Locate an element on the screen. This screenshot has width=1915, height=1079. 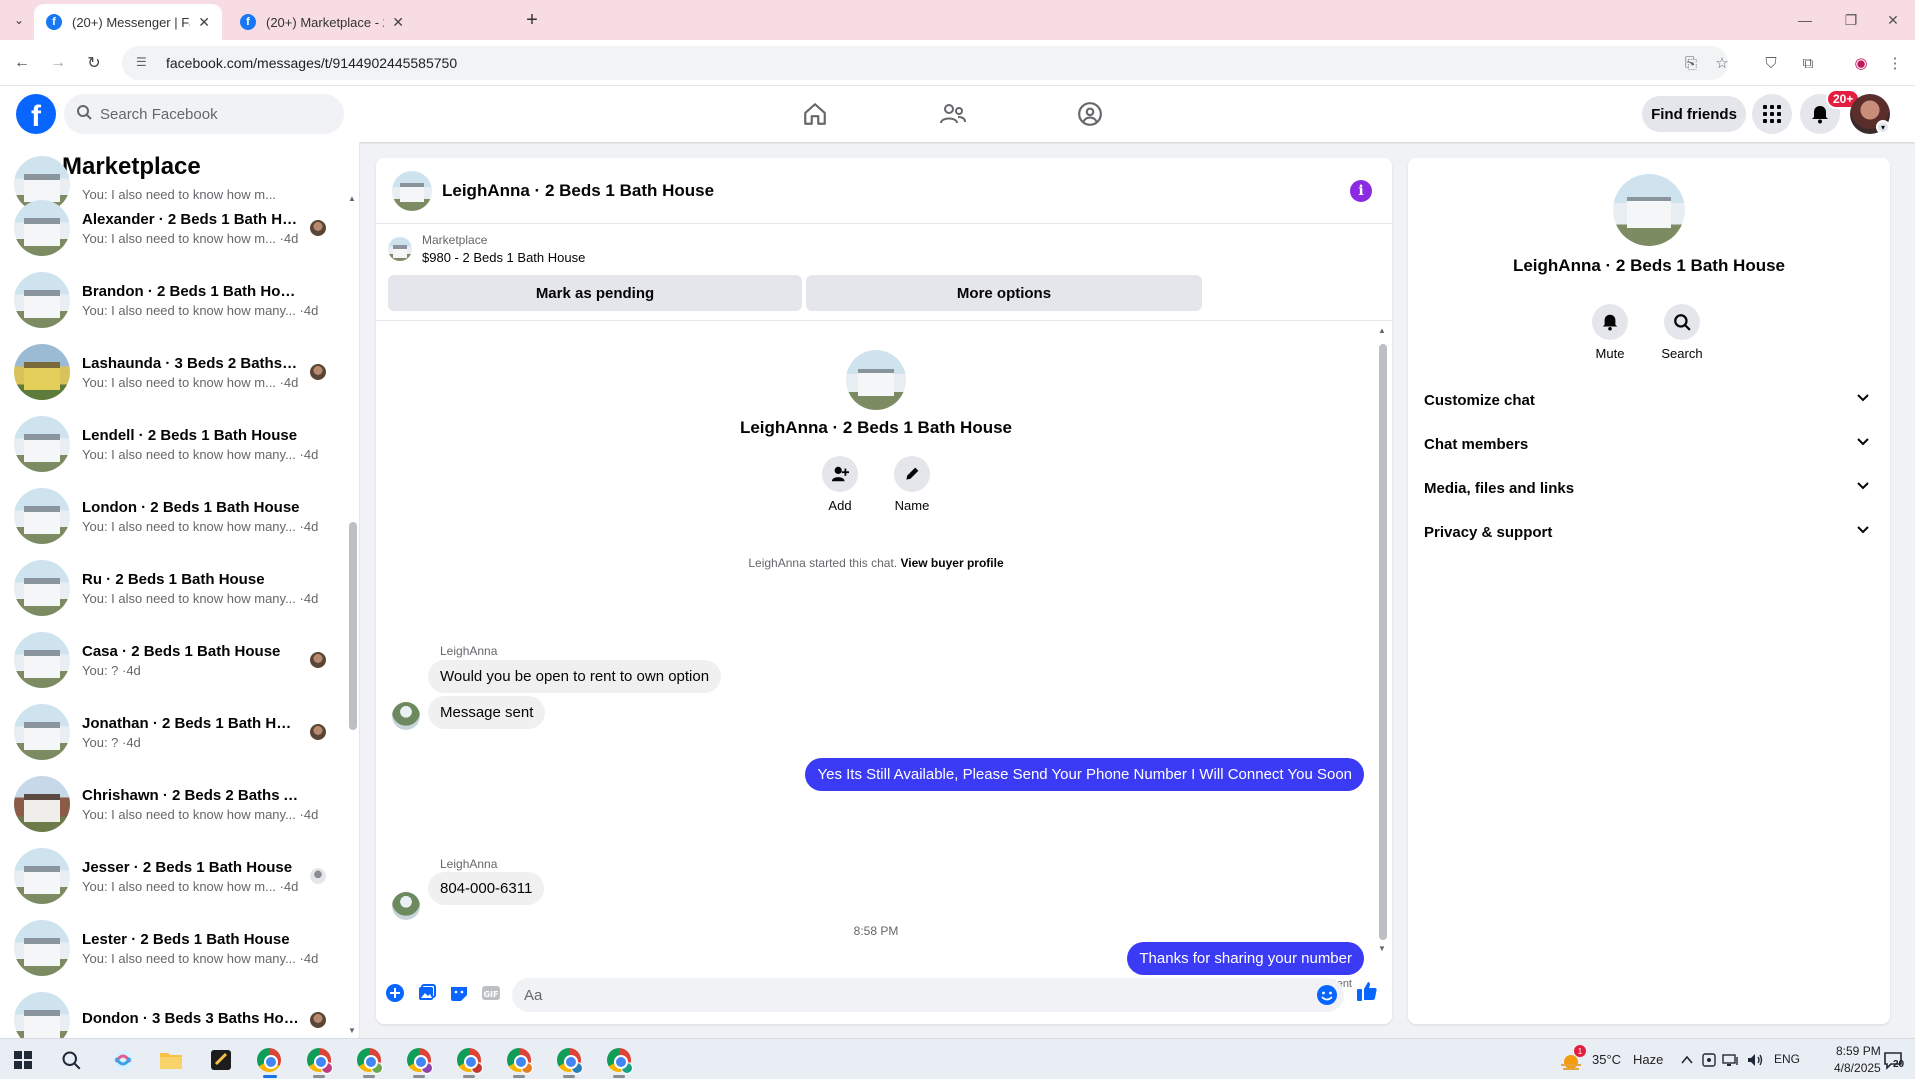
find-friends-button: Find friends is located at coordinates (1694, 114).